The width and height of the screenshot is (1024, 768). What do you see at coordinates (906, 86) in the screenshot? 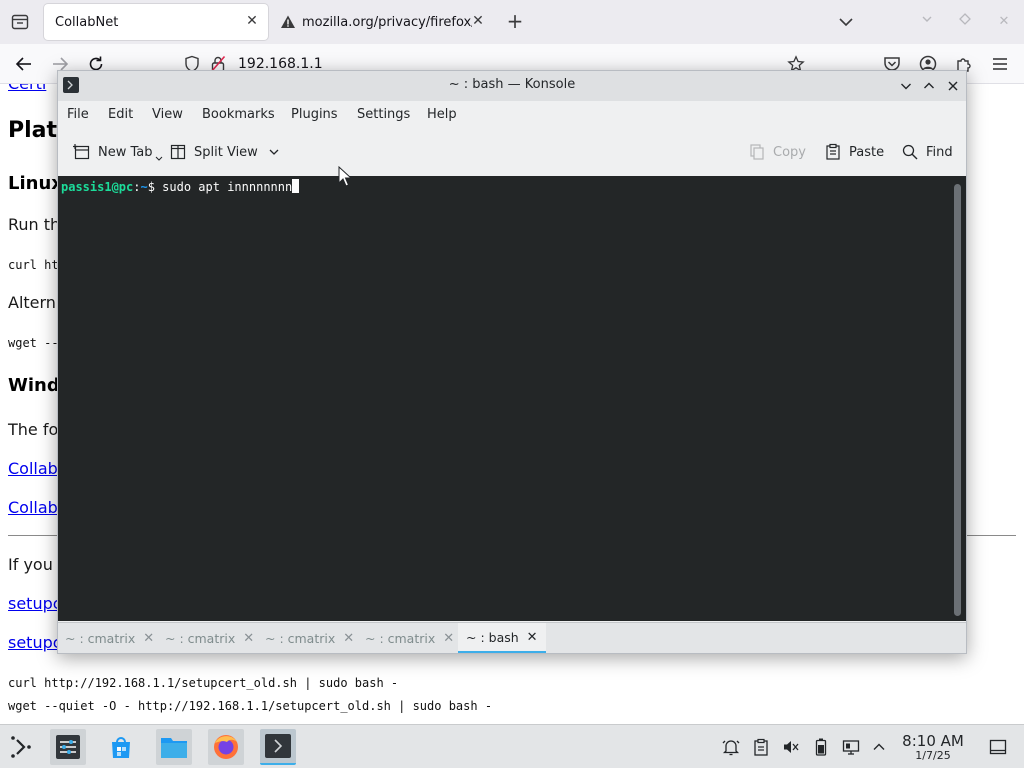
I see `minimize-icon` at bounding box center [906, 86].